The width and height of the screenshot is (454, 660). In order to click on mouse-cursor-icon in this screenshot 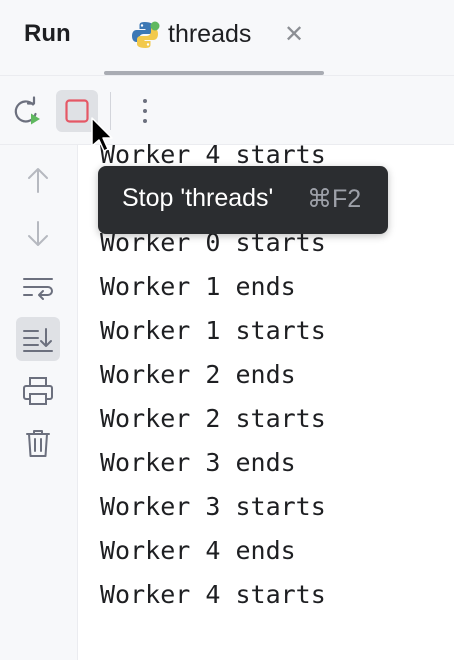, I will do `click(102, 135)`.